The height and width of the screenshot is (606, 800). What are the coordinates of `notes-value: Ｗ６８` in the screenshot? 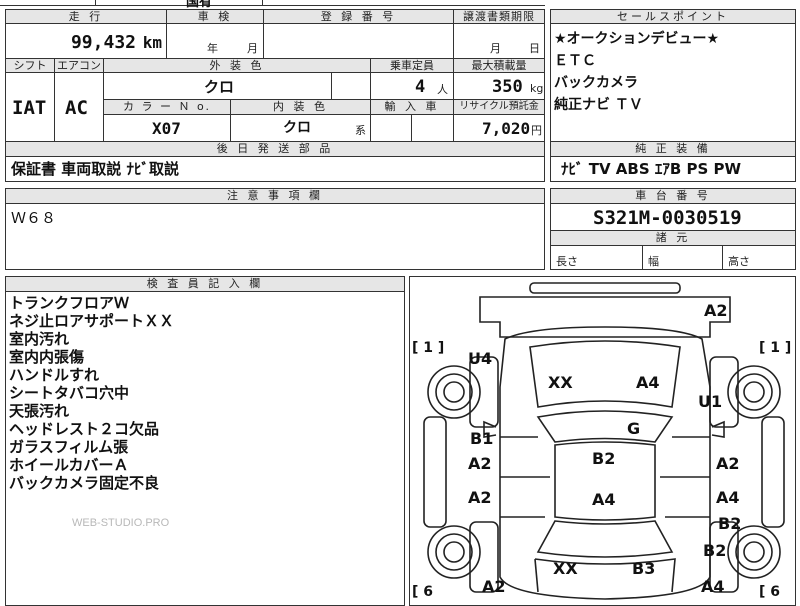 It's located at (34, 218).